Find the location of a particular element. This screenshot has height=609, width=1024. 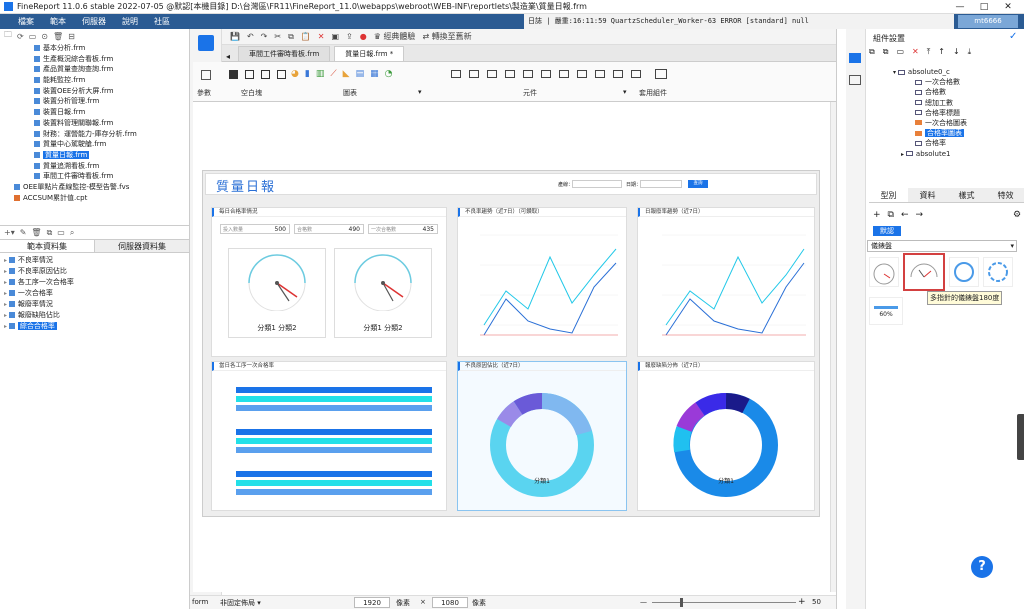

new-folder-icon: 🗀 is located at coordinates (8, 36).